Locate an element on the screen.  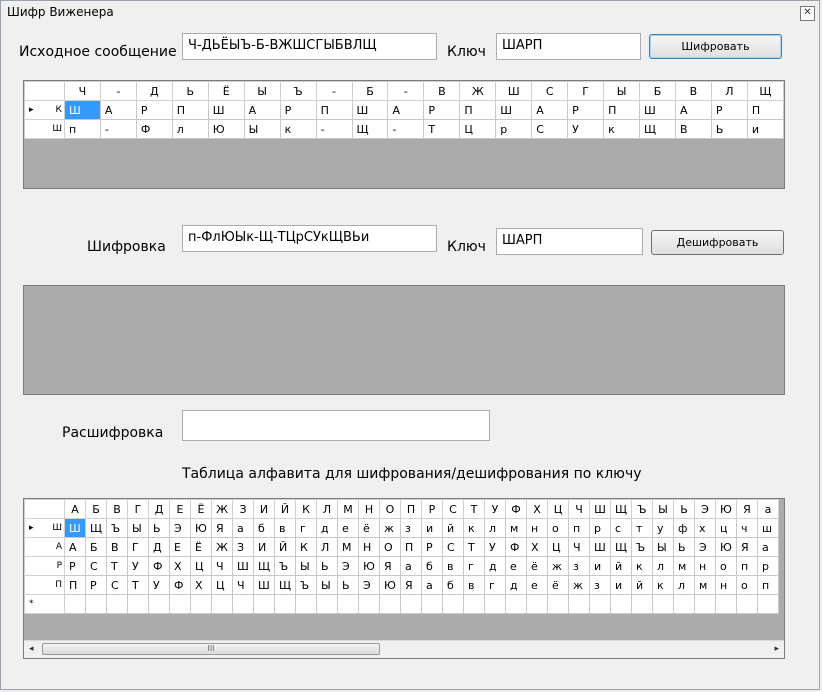
column-header: Е is located at coordinates (180, 509).